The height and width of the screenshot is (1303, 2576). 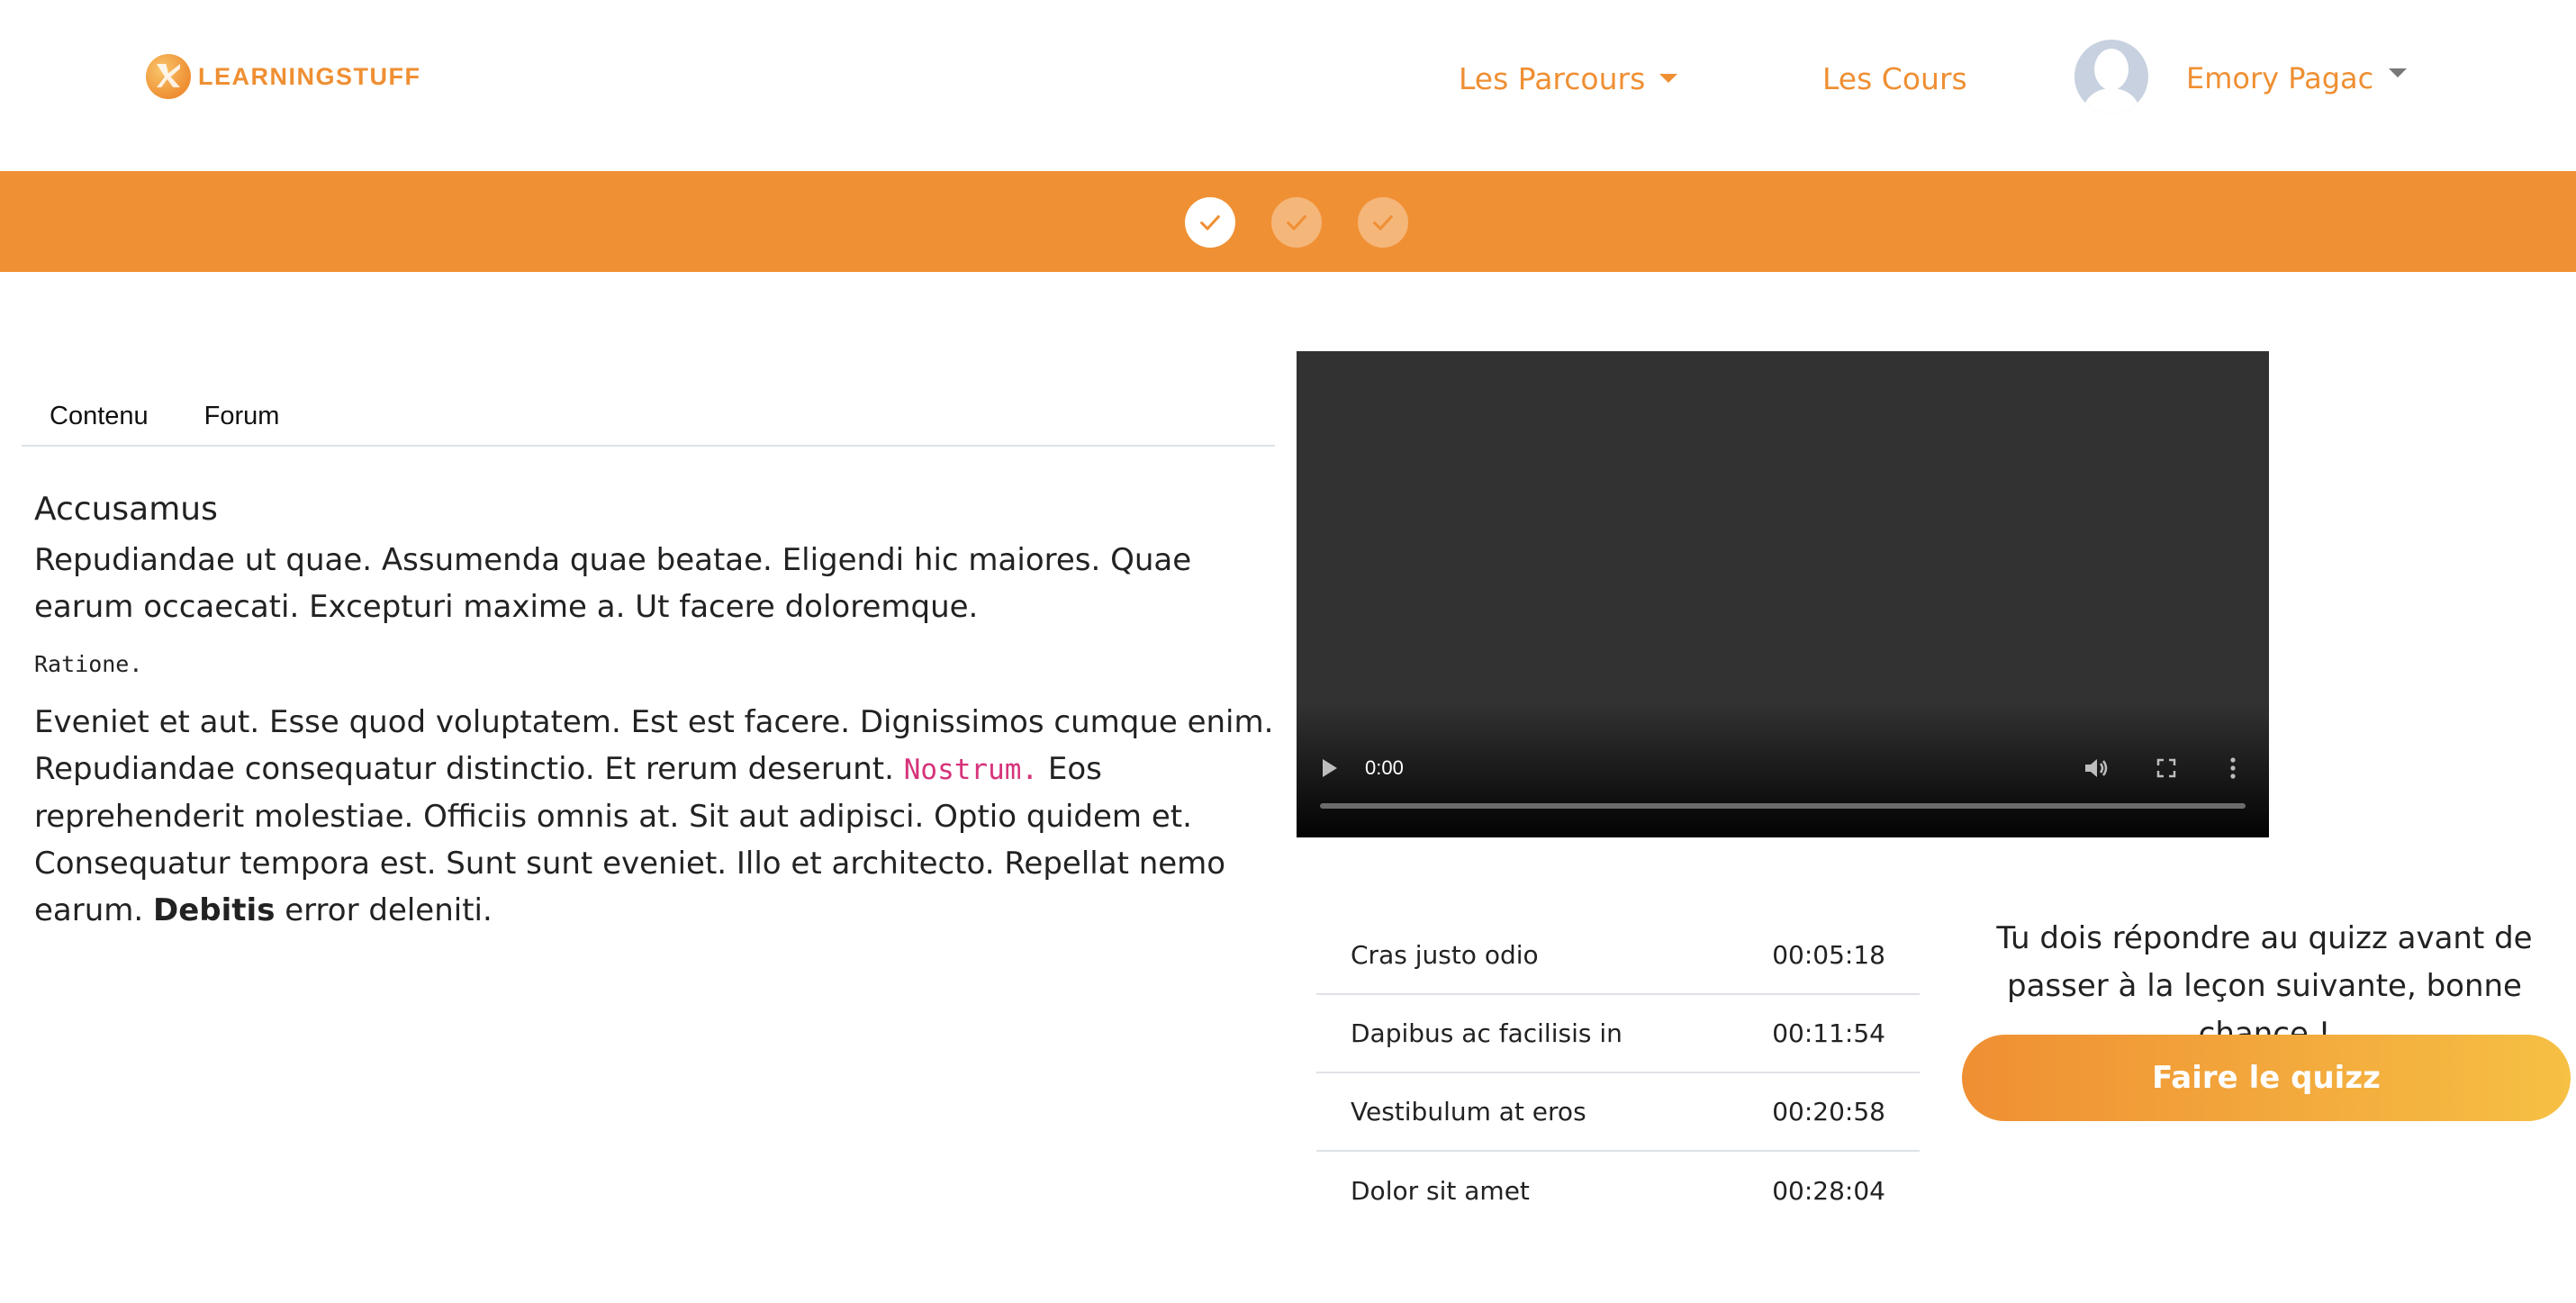 I want to click on user-name: Emory Pagac, so click(x=2280, y=78).